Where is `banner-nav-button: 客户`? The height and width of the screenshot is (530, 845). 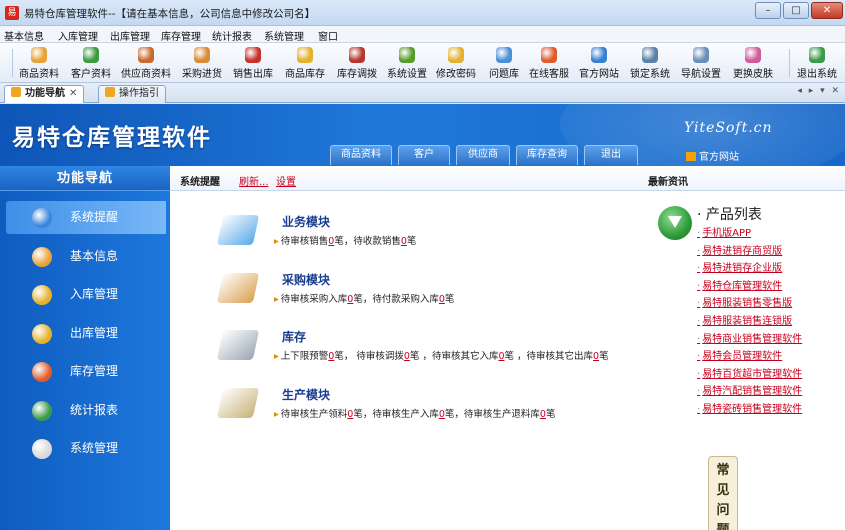 banner-nav-button: 客户 is located at coordinates (424, 155).